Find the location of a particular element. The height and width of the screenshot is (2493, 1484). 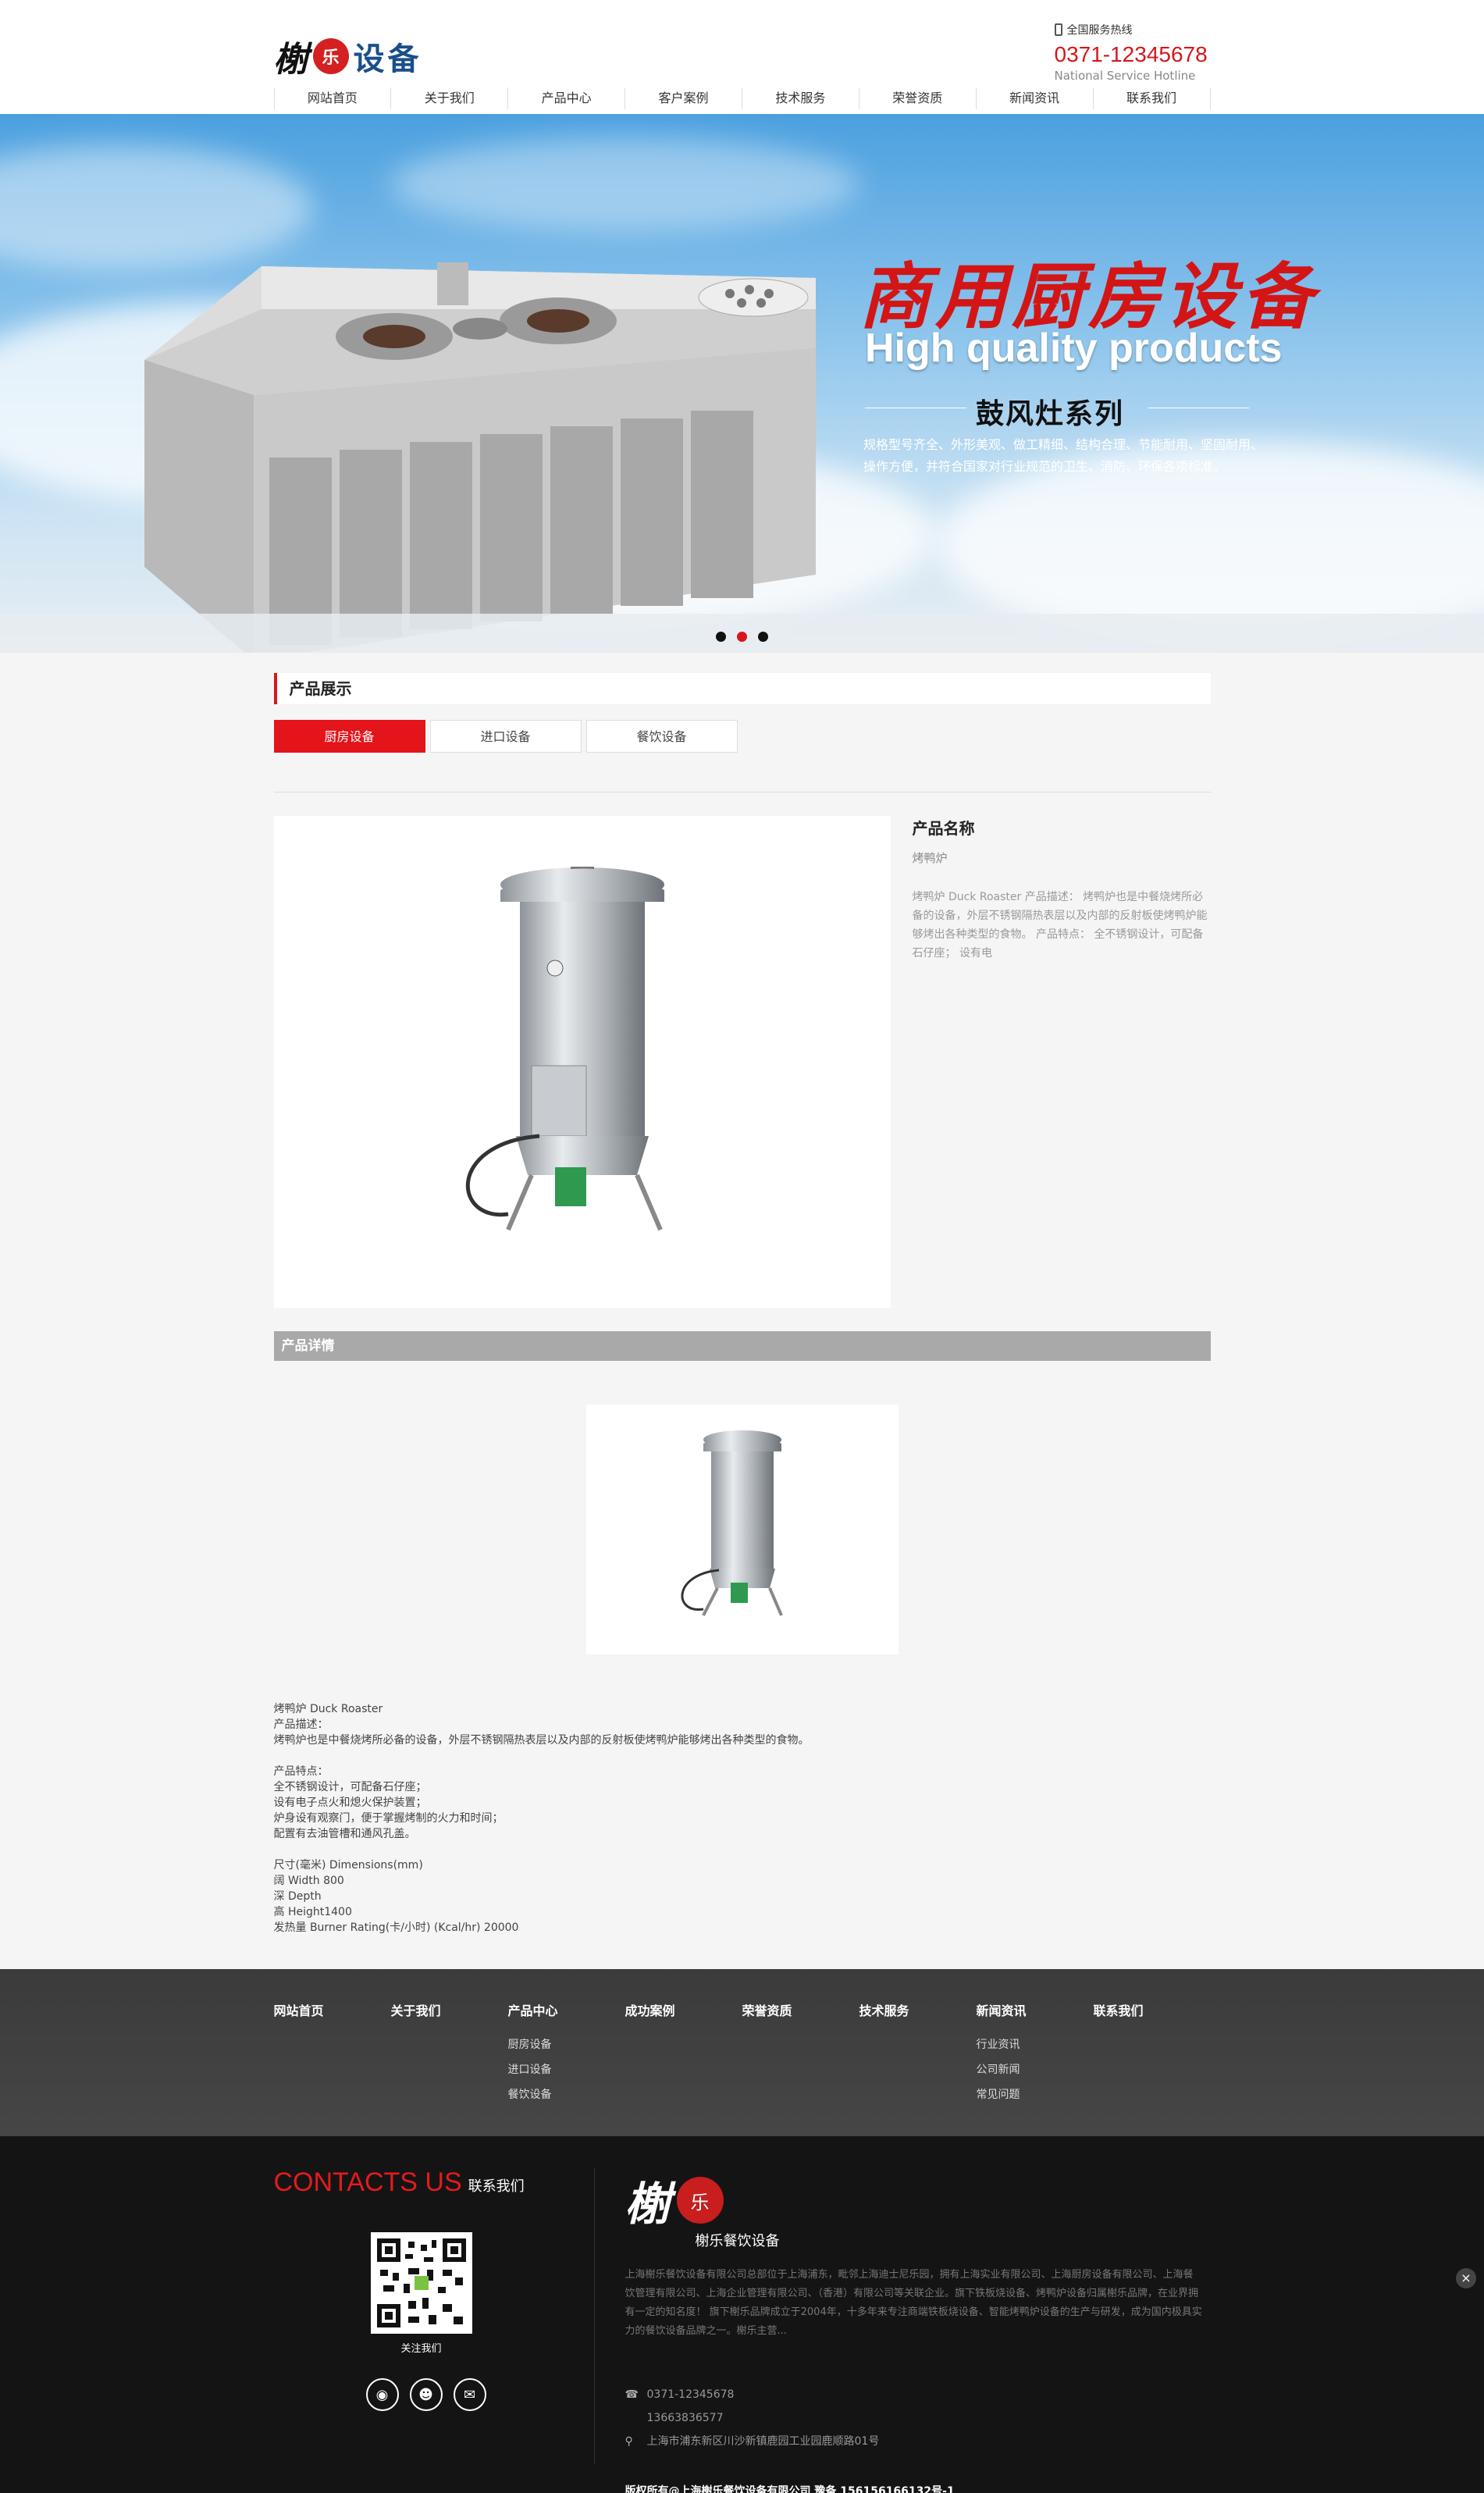

footer-logo: 榭 乐 is located at coordinates (918, 2200).